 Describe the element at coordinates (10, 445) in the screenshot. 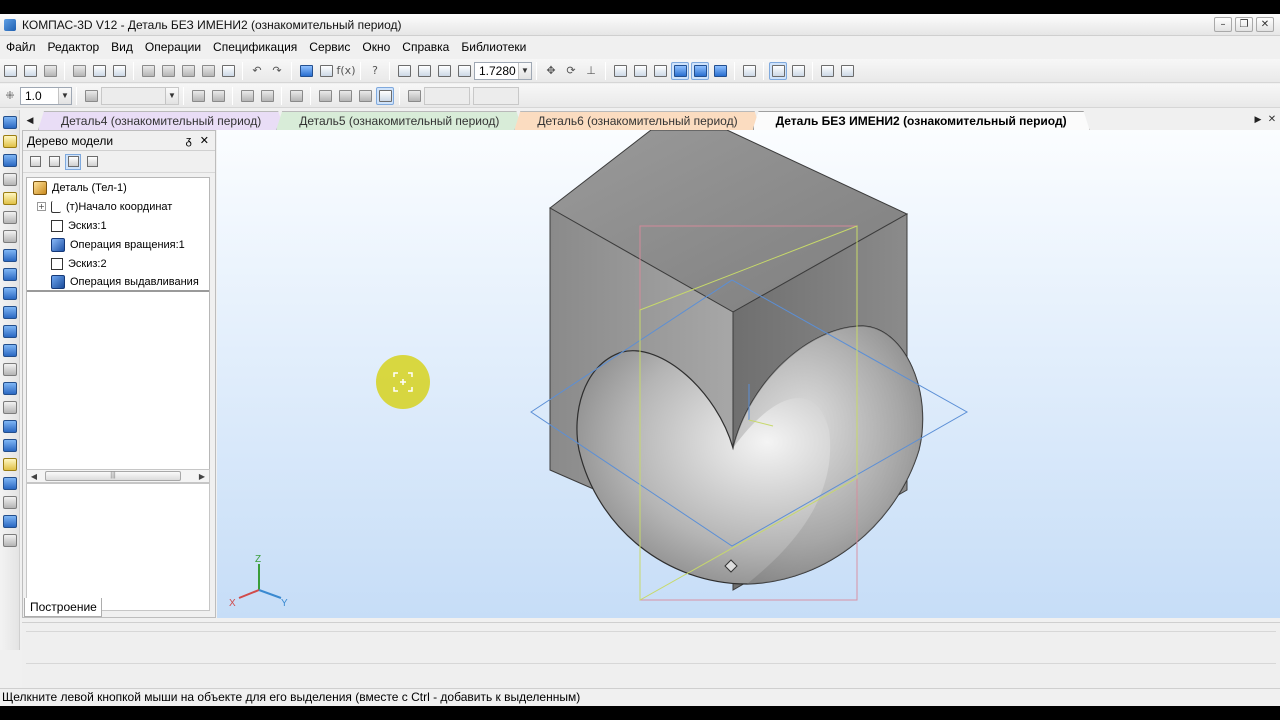

I see `library-tool-icon` at that location.